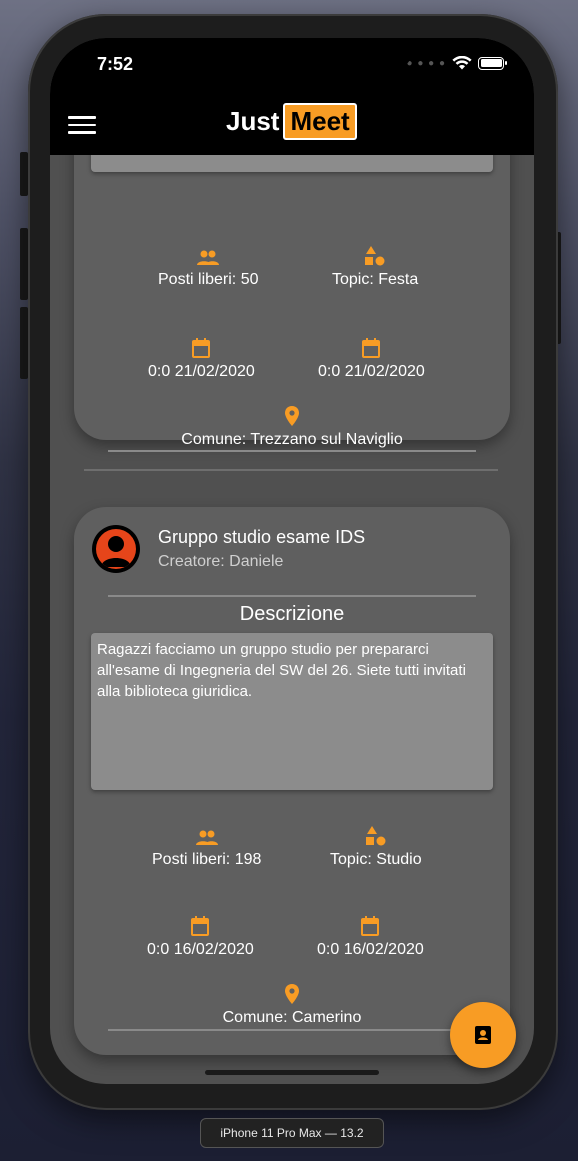  I want to click on signal-dots-icon: ● ● ● ●, so click(426, 63).